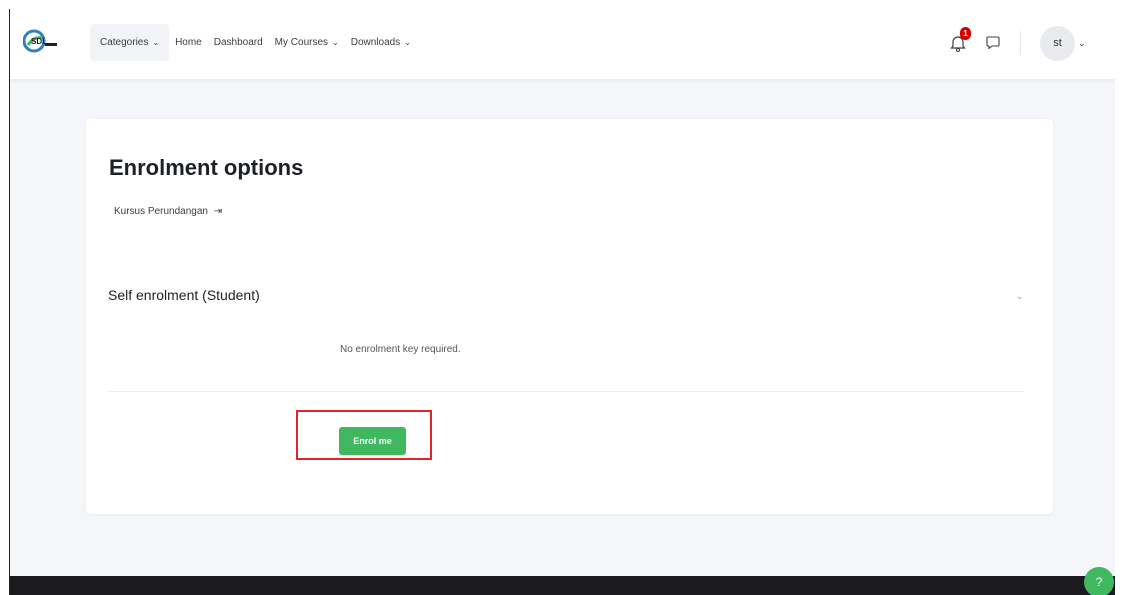 This screenshot has height=595, width=1128. I want to click on nav-my-courses: My Courses ⌄, so click(307, 42).